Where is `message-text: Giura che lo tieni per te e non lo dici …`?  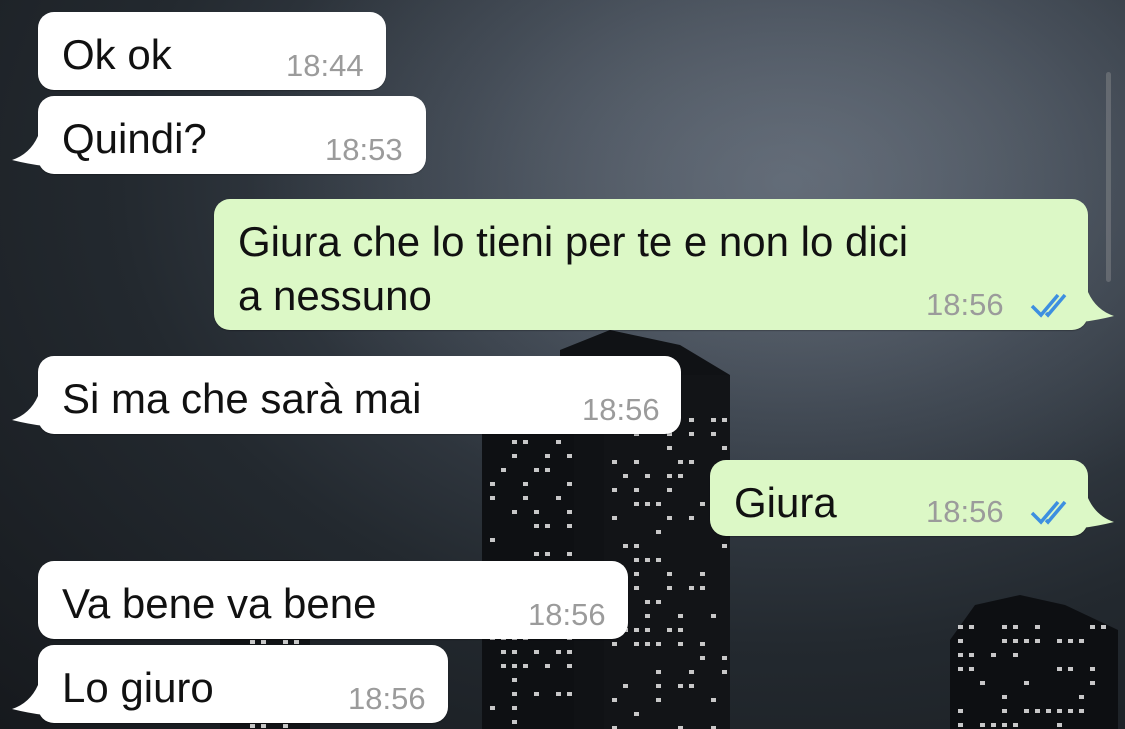 message-text: Giura che lo tieni per te e non lo dici … is located at coordinates (573, 268).